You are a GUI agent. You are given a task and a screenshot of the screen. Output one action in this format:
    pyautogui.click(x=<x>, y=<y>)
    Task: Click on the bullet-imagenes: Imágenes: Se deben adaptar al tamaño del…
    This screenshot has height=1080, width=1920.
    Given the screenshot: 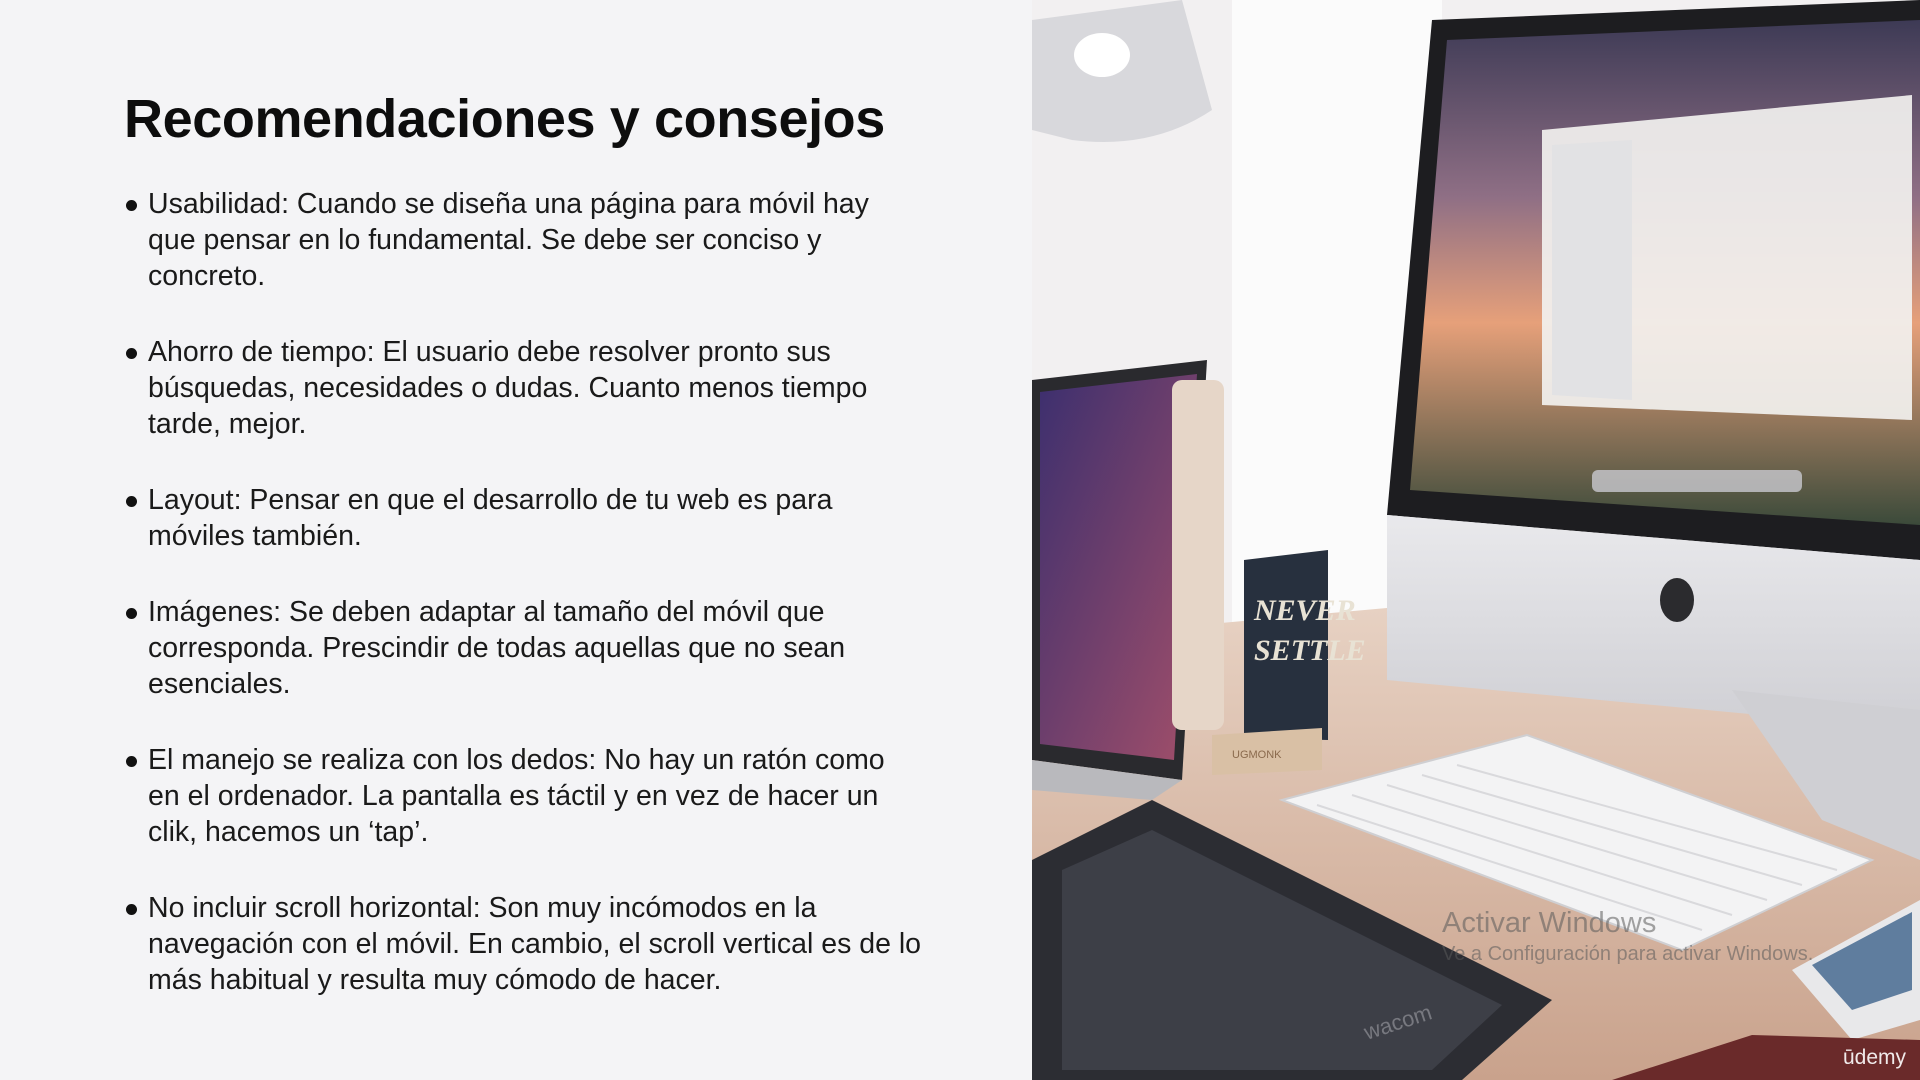 What is the action you would take?
    pyautogui.click(x=524, y=648)
    